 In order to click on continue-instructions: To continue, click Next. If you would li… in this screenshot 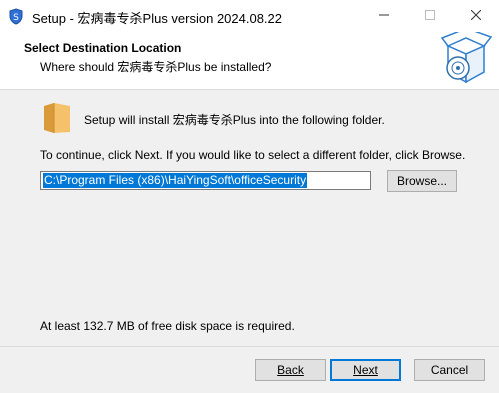, I will do `click(253, 155)`.